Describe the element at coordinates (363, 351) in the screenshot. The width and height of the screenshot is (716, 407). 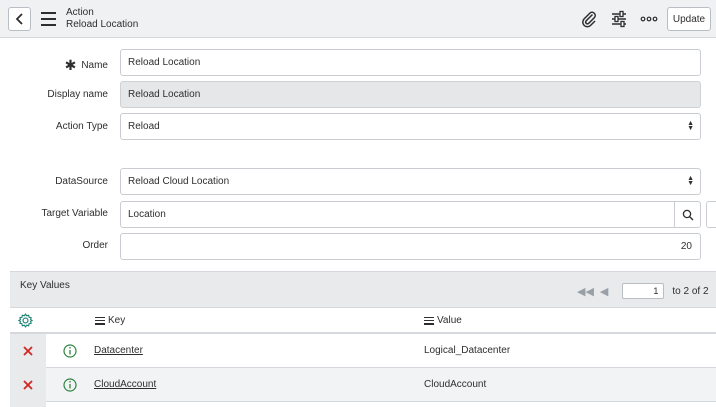
I see `table-row: Datacenter Logical_Datacenter` at that location.